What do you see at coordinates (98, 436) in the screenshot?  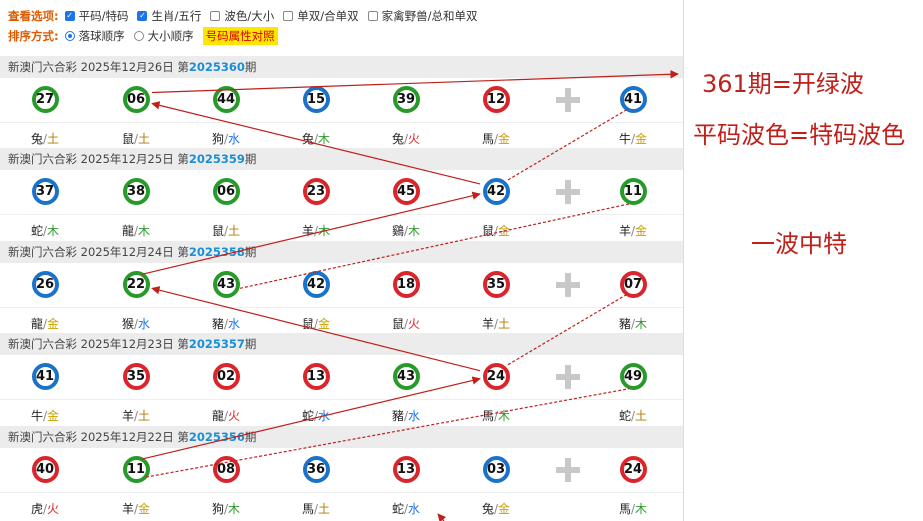 I see `draw-date: 新澳门六合彩 2025年12月22日 第` at bounding box center [98, 436].